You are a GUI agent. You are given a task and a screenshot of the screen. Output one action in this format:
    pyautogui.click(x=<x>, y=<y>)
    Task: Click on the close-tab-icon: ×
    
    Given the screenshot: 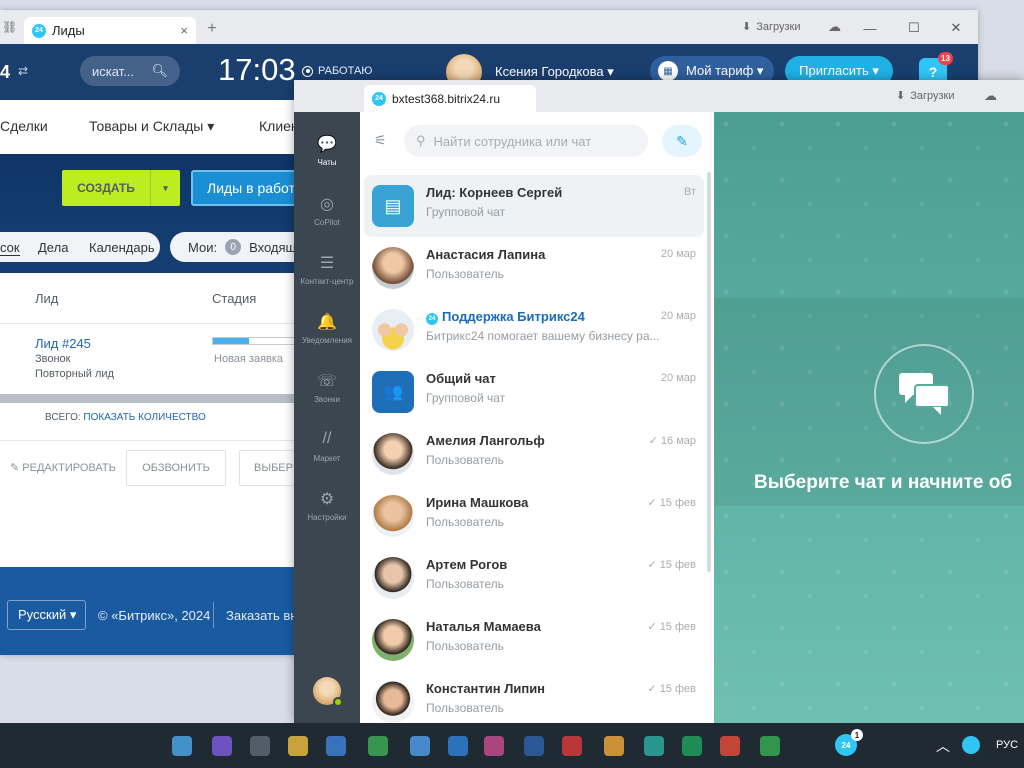 What is the action you would take?
    pyautogui.click(x=184, y=30)
    